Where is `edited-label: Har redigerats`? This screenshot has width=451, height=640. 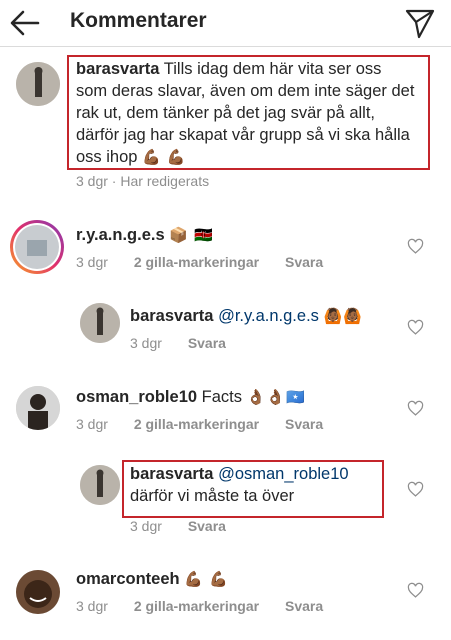 edited-label: Har redigerats is located at coordinates (165, 181).